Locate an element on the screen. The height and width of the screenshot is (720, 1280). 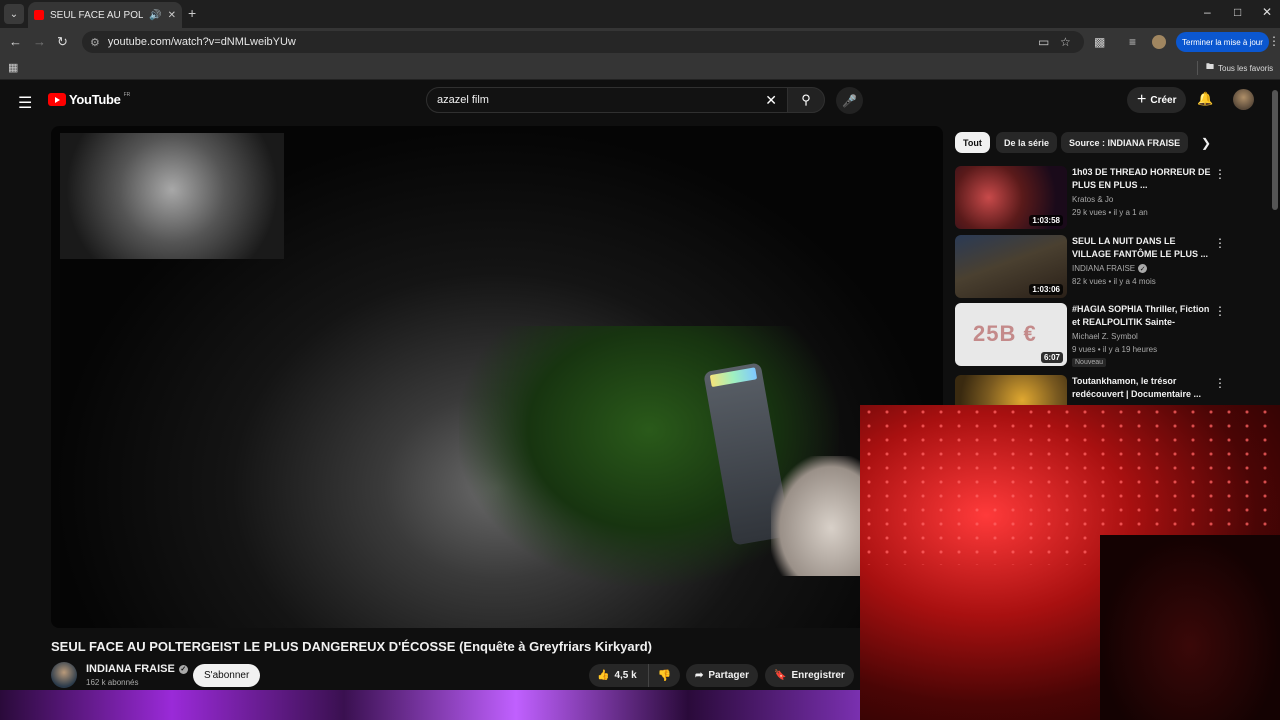
country-code: FR is located at coordinates (127, 94).